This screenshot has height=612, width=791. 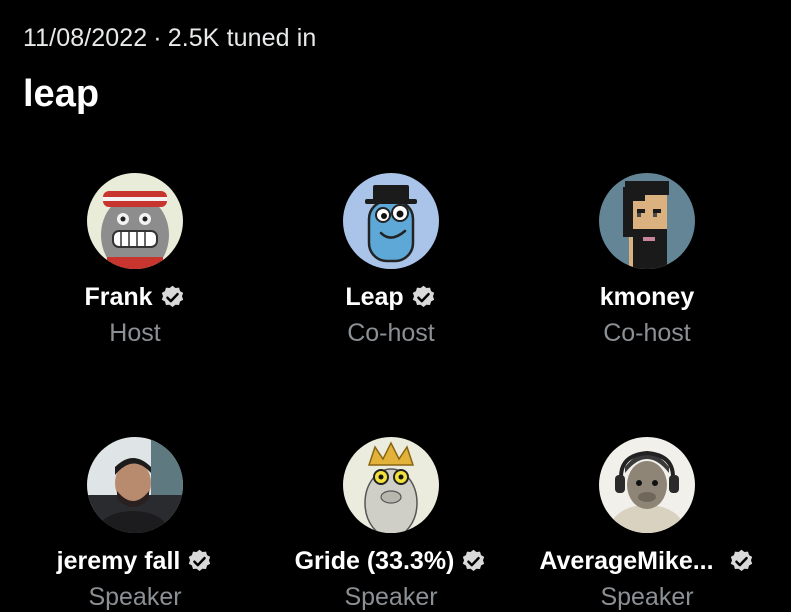 I want to click on participant-averagemike: AverageMike... Speaker, so click(x=647, y=524).